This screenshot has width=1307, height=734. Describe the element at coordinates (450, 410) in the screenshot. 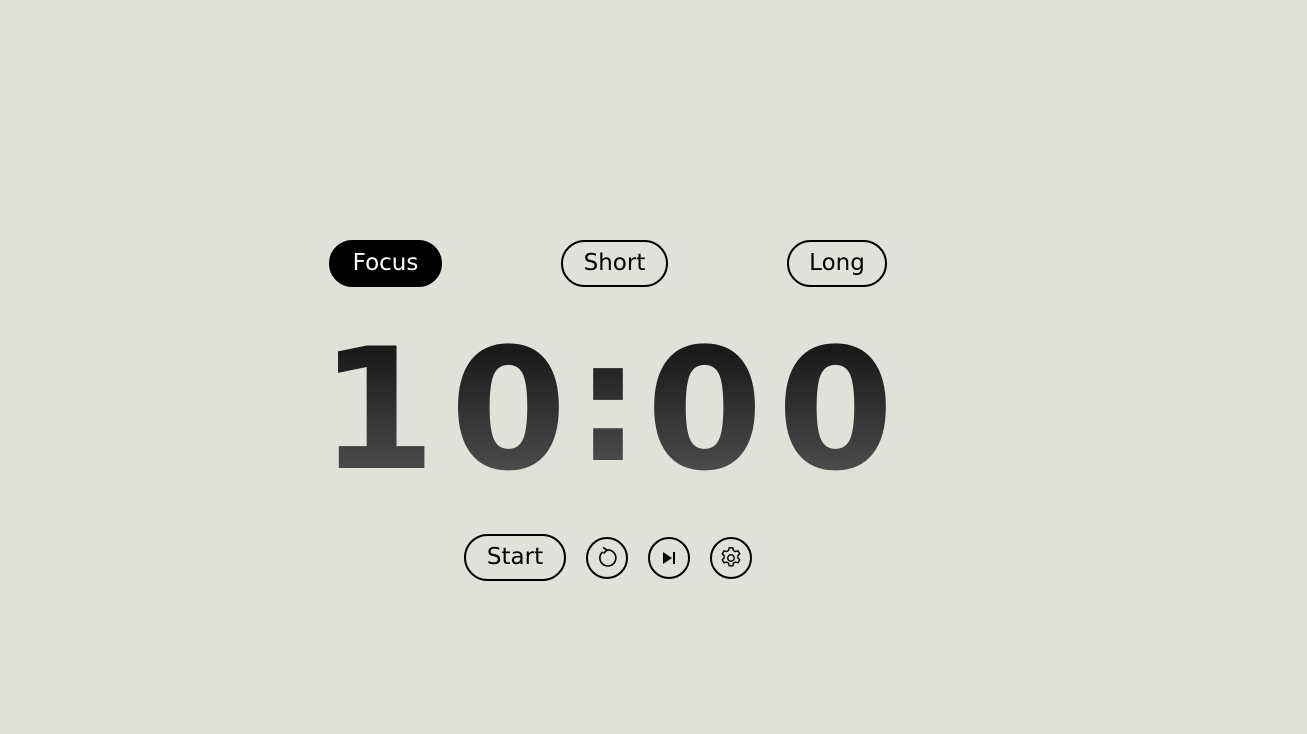

I see `timer-minutes: 10` at that location.